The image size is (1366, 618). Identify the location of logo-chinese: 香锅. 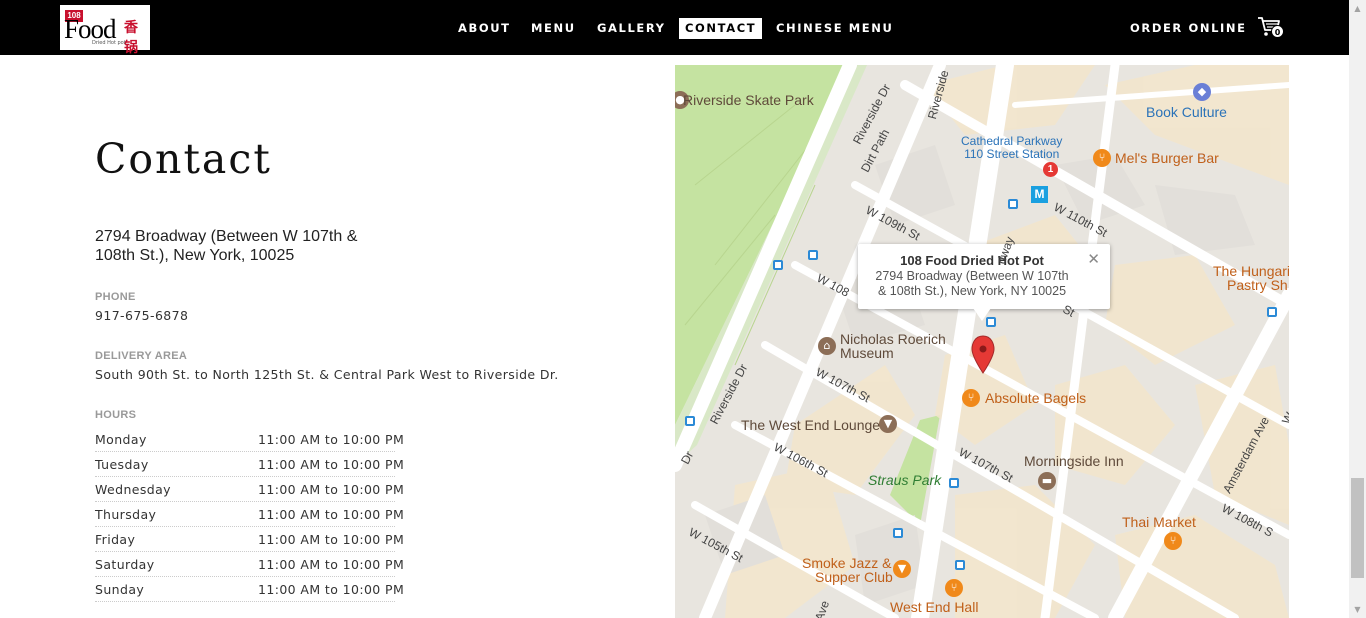
(131, 38).